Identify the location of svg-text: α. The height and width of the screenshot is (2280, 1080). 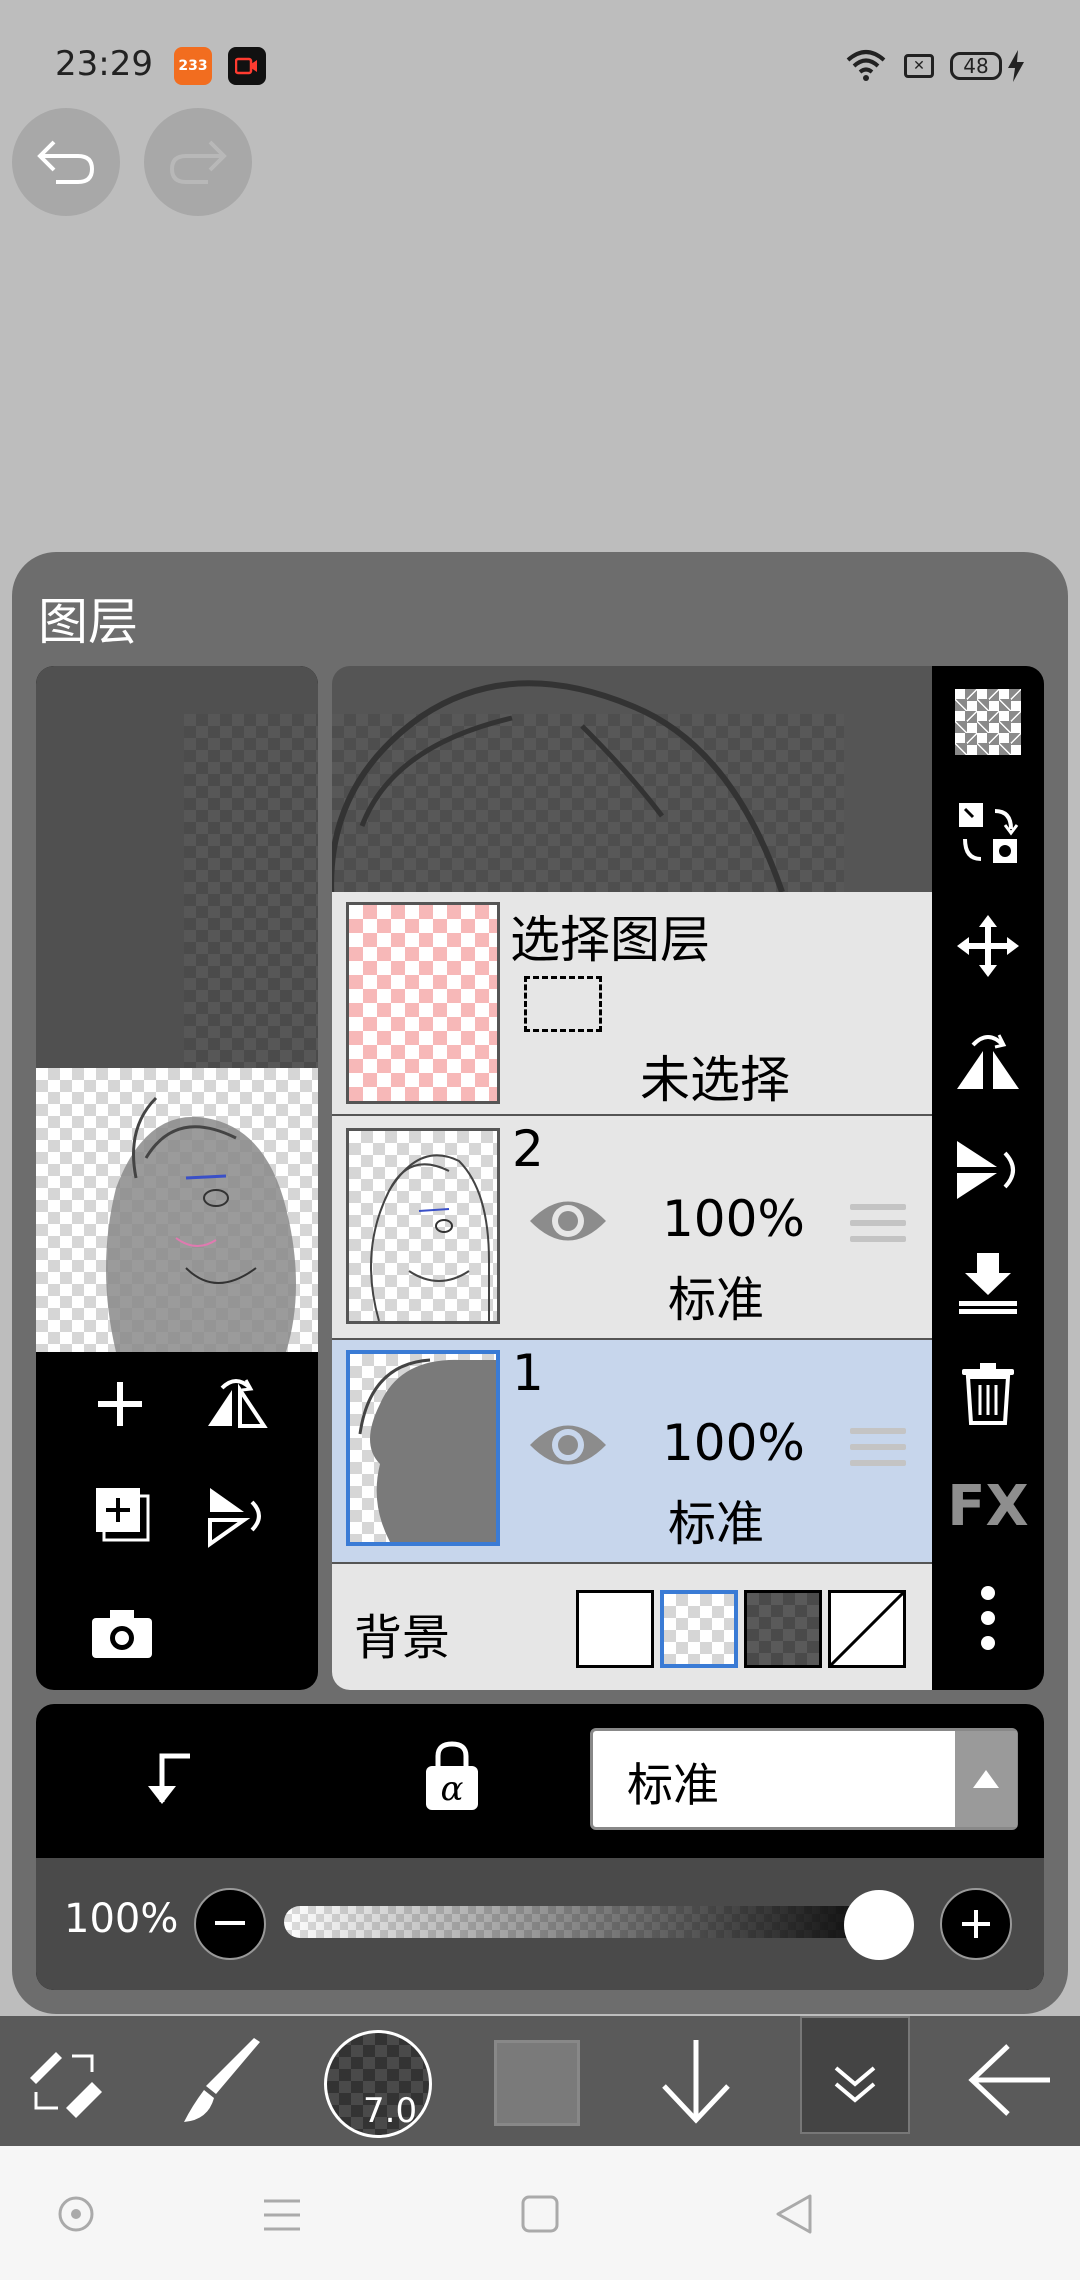
(452, 1789).